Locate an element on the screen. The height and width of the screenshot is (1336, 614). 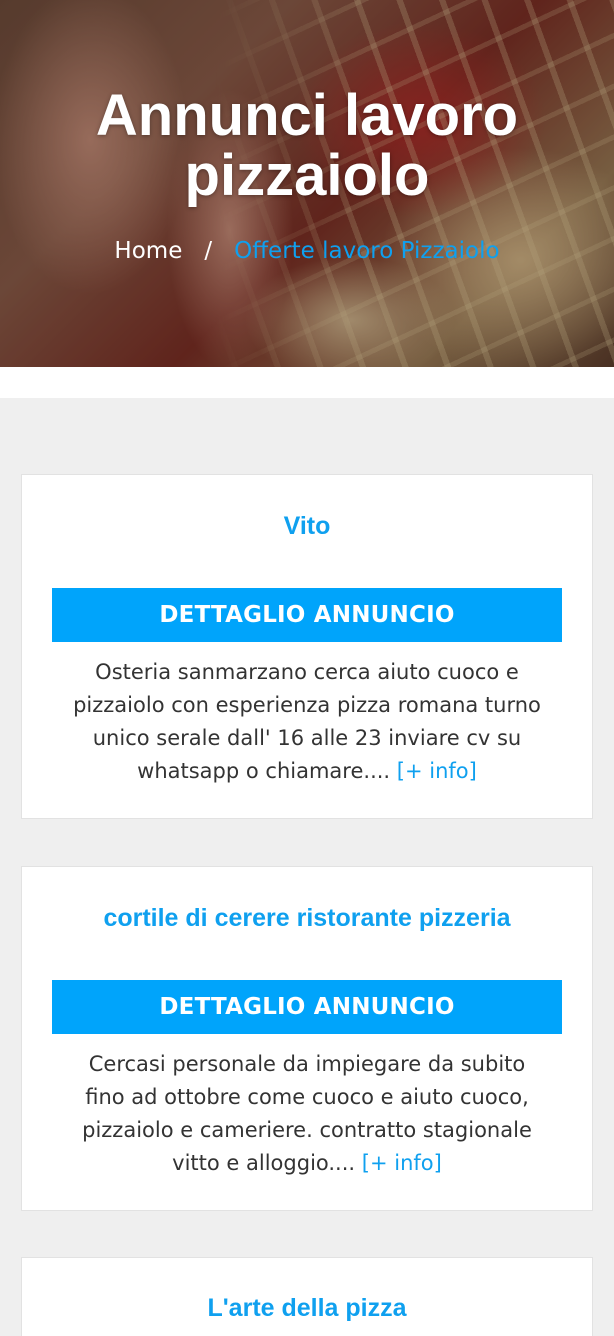
page-title-line-1: Annunci lavoro is located at coordinates (307, 115).